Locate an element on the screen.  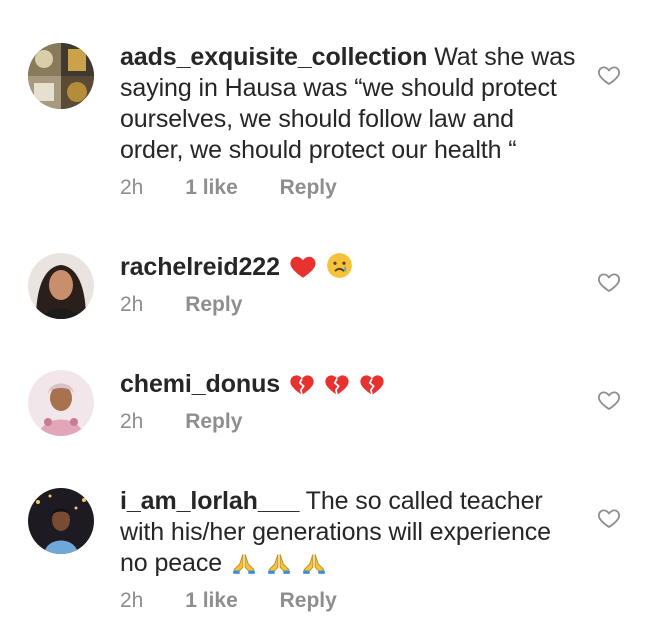
comment-username: chemi_donus is located at coordinates (200, 384).